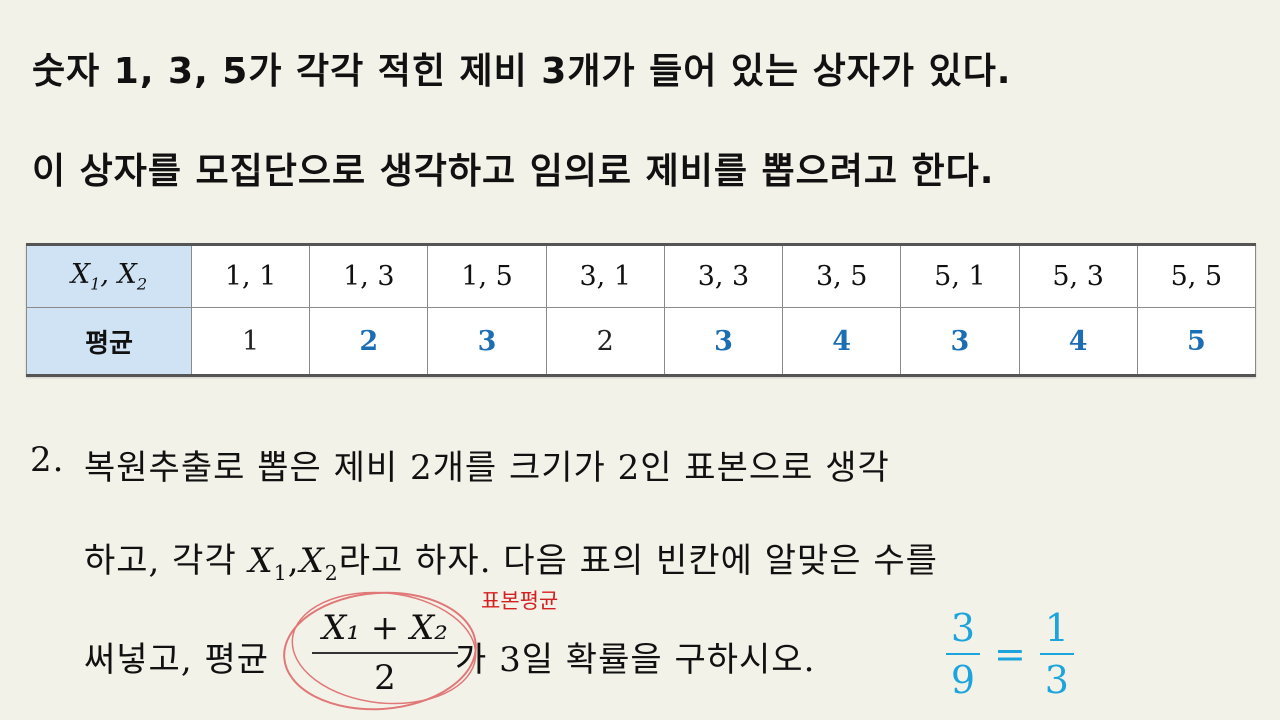 This screenshot has width=1280, height=720. Describe the element at coordinates (511, 563) in the screenshot. I see `question-line-2: 하고, 각각 X1,X2라고 하자. 다음 표의 빈칸에 알맞은 수를` at that location.